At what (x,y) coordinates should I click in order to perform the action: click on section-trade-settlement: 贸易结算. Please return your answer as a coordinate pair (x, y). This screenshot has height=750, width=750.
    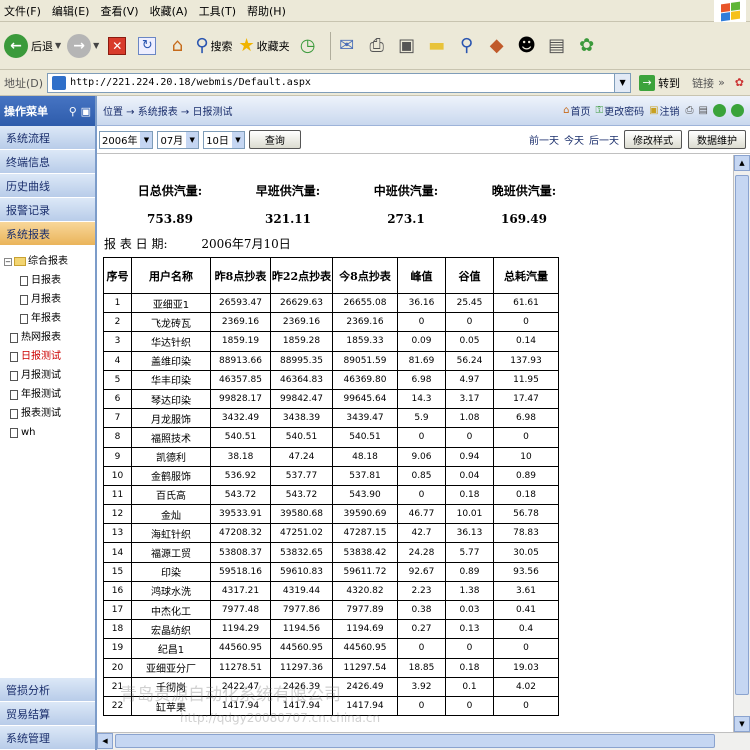
    Looking at the image, I should click on (47, 714).